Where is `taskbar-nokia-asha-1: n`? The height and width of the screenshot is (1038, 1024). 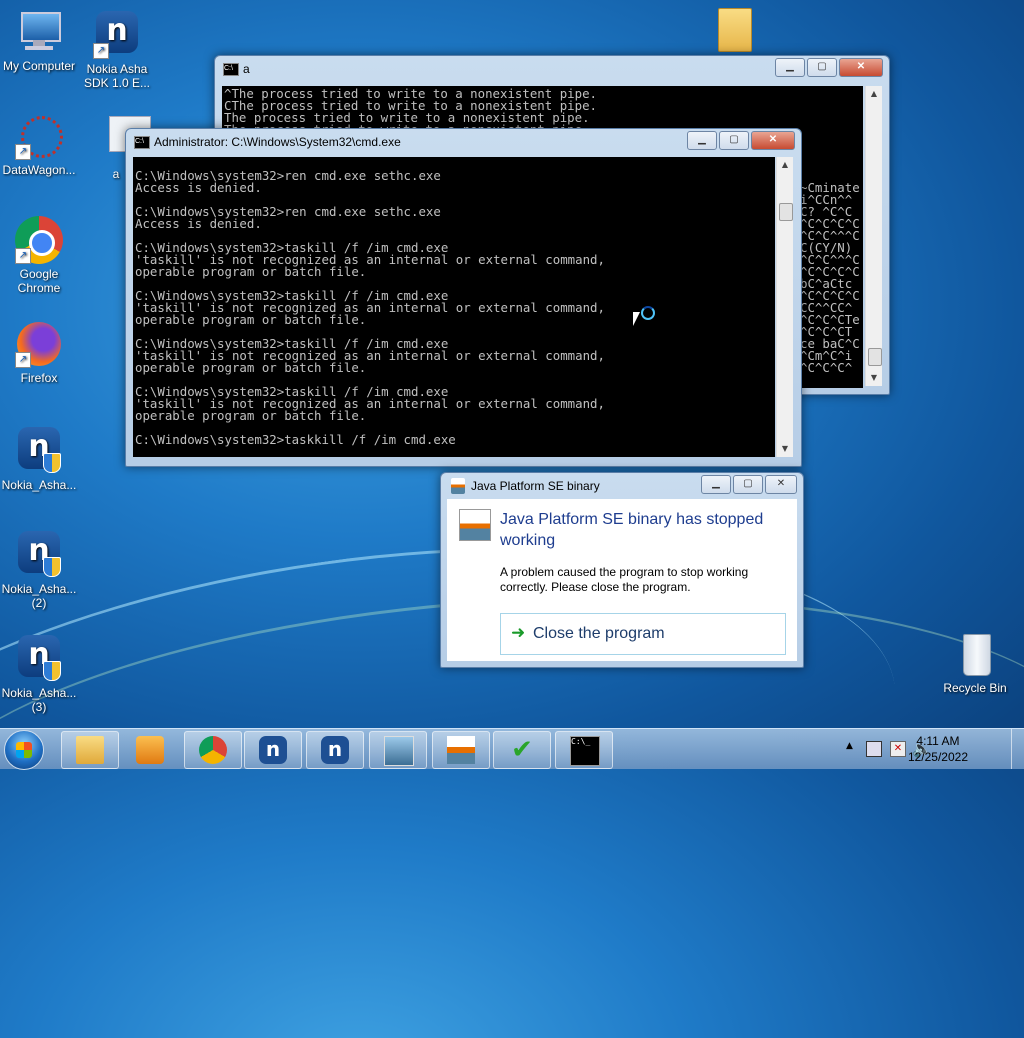 taskbar-nokia-asha-1: n is located at coordinates (273, 750).